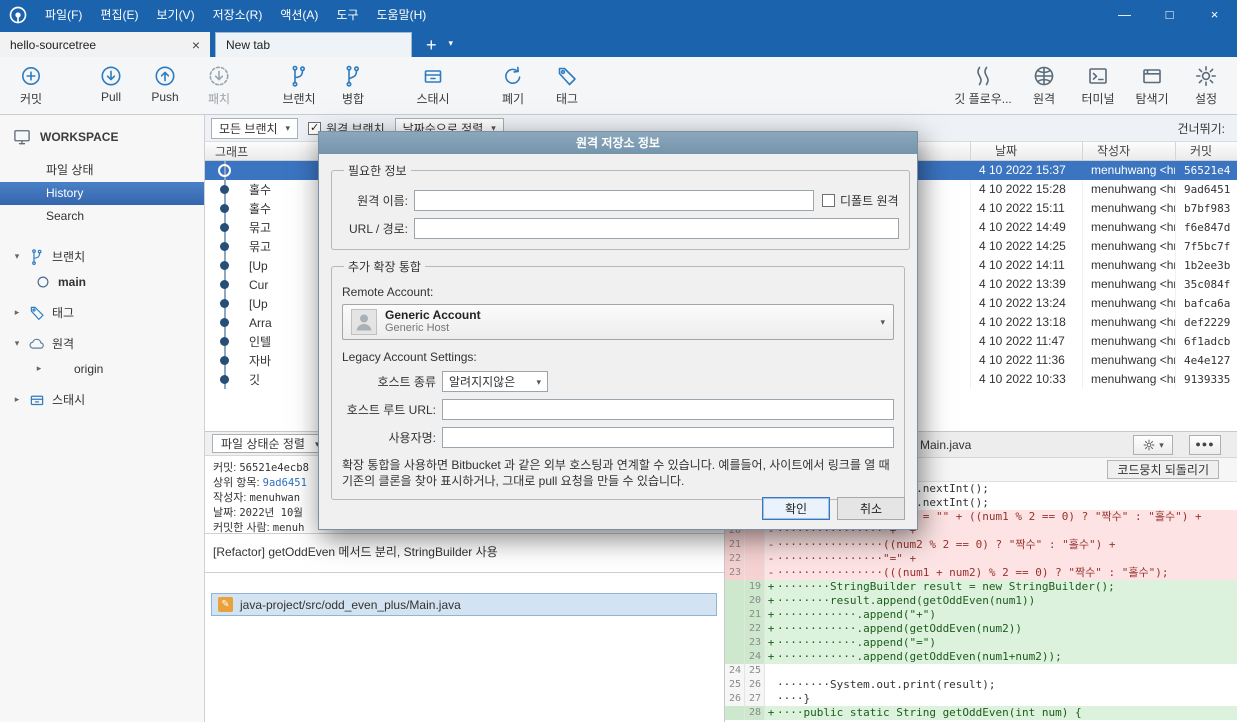 The image size is (1237, 722). What do you see at coordinates (1026, 303) in the screenshot?
I see `commit-date-cell: 4 10 2022 13:24` at bounding box center [1026, 303].